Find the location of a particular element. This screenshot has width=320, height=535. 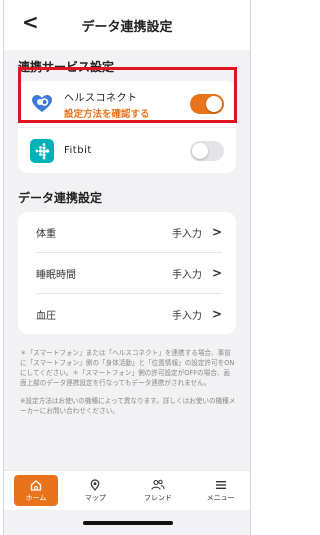

menu-icon is located at coordinates (221, 484).